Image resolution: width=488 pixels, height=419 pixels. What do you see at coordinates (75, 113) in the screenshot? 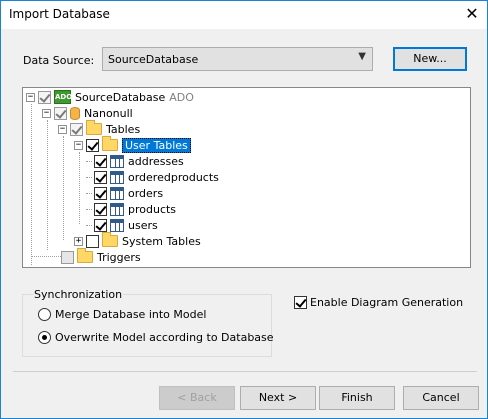
I see `database-icon` at bounding box center [75, 113].